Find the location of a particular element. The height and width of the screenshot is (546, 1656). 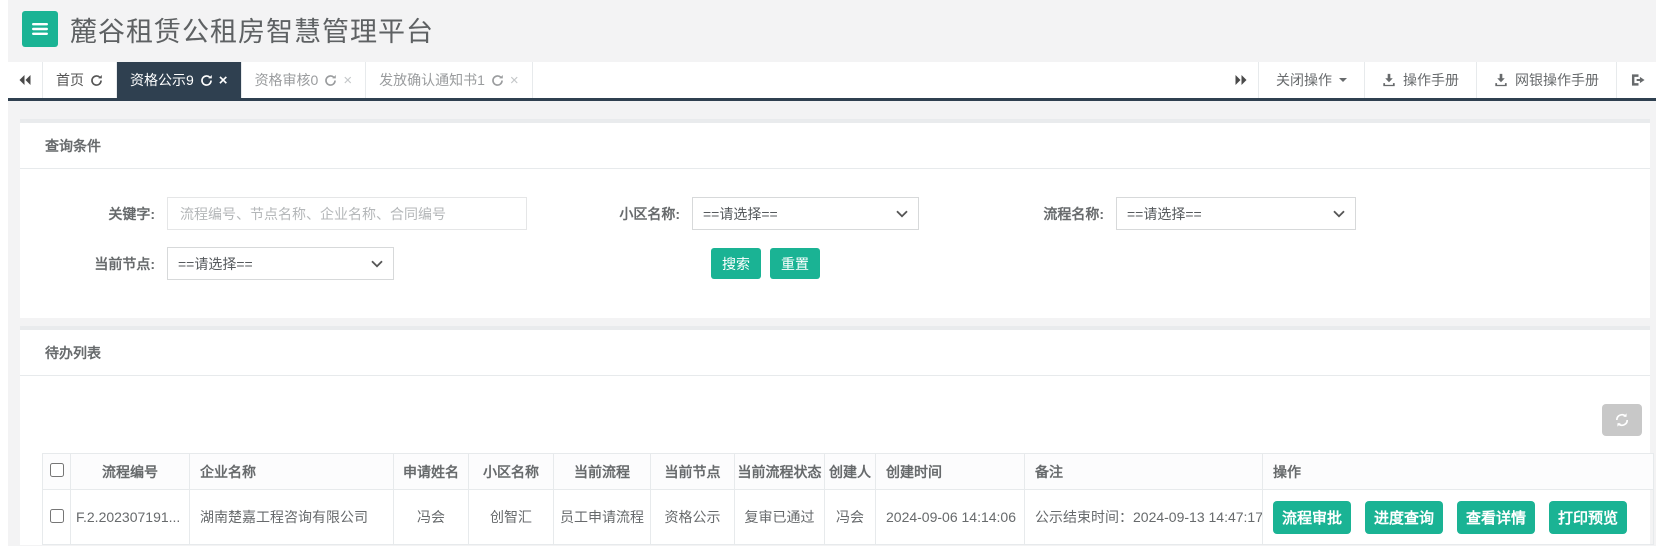

query-panel-title: 查询条件 is located at coordinates (835, 146).